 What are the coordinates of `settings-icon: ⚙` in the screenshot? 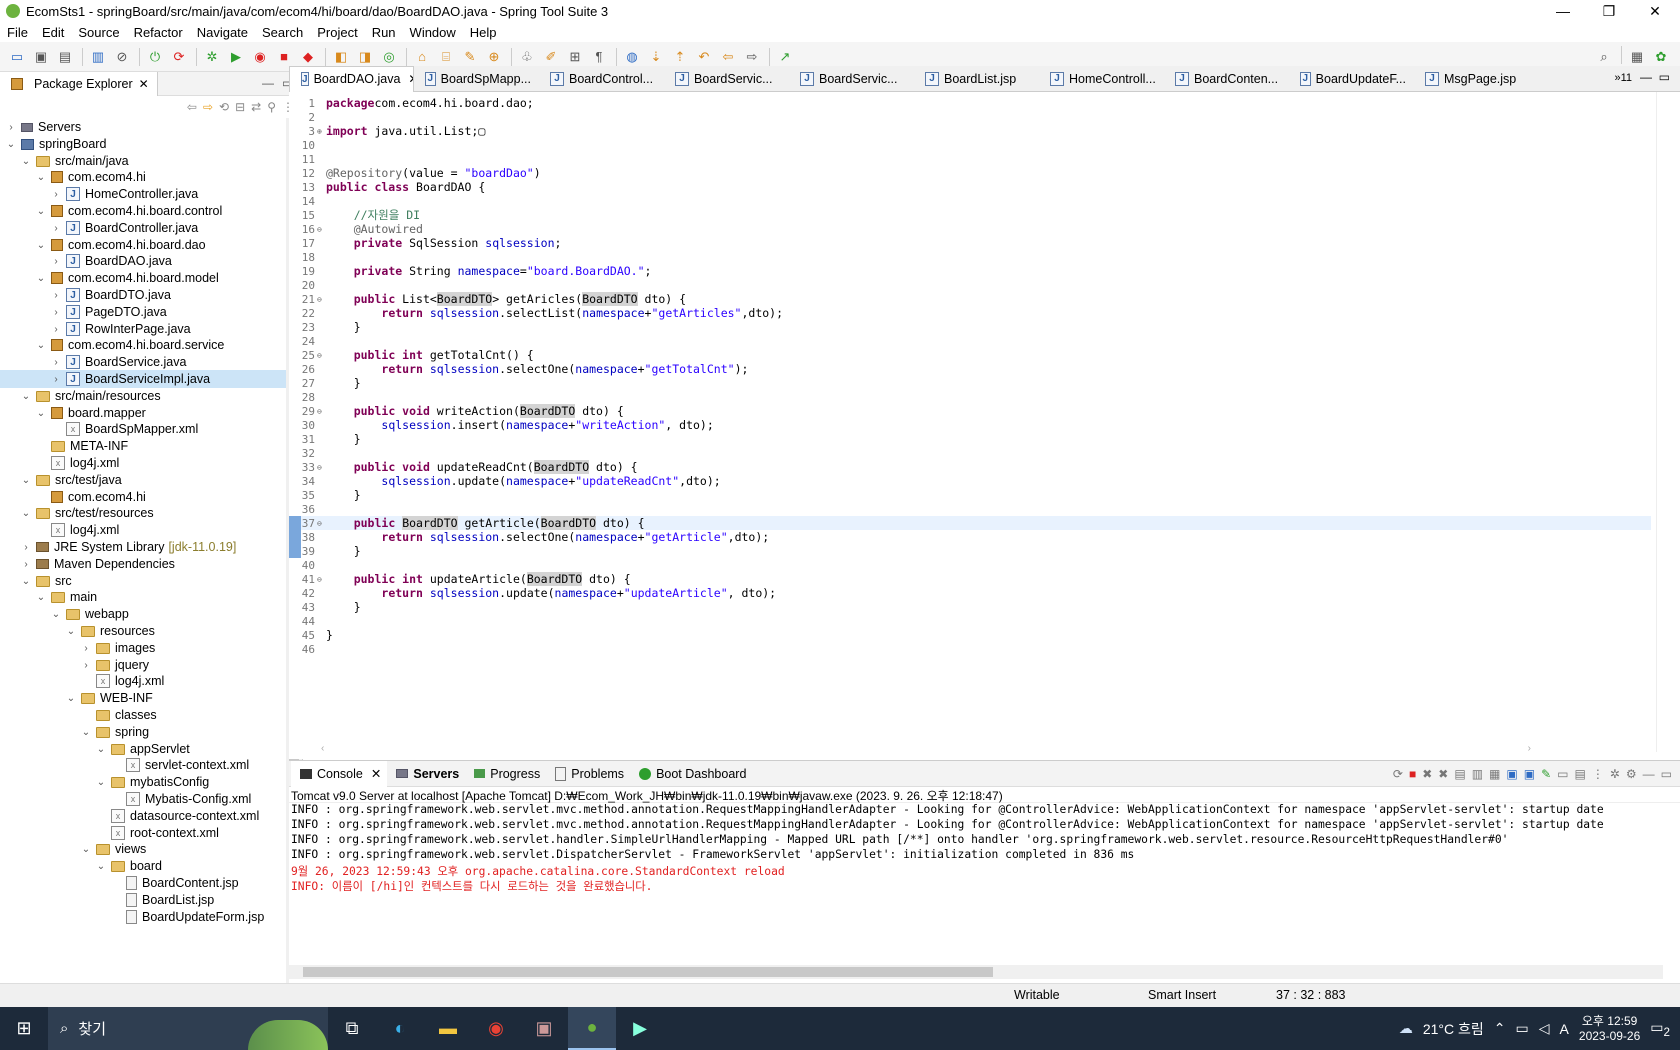 It's located at (1631, 774).